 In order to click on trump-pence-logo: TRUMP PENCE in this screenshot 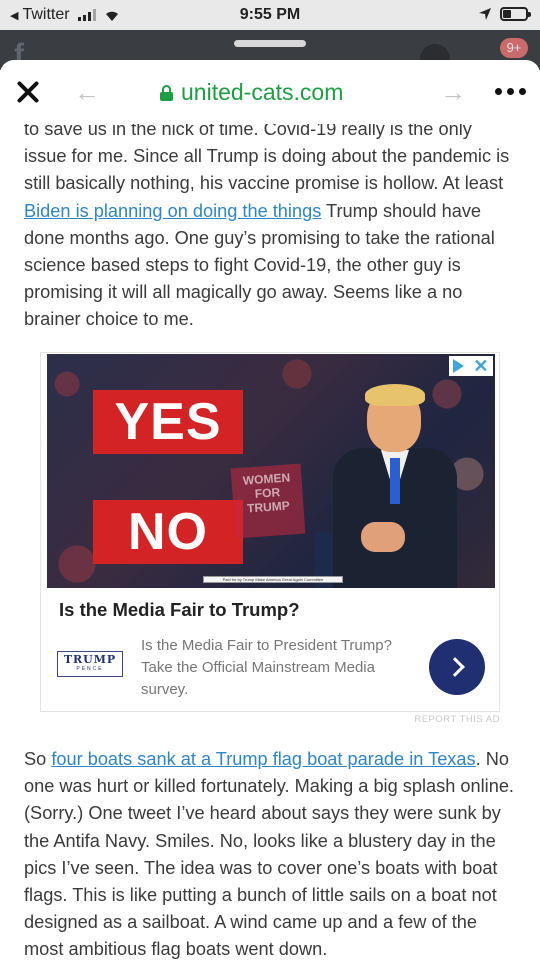, I will do `click(90, 664)`.